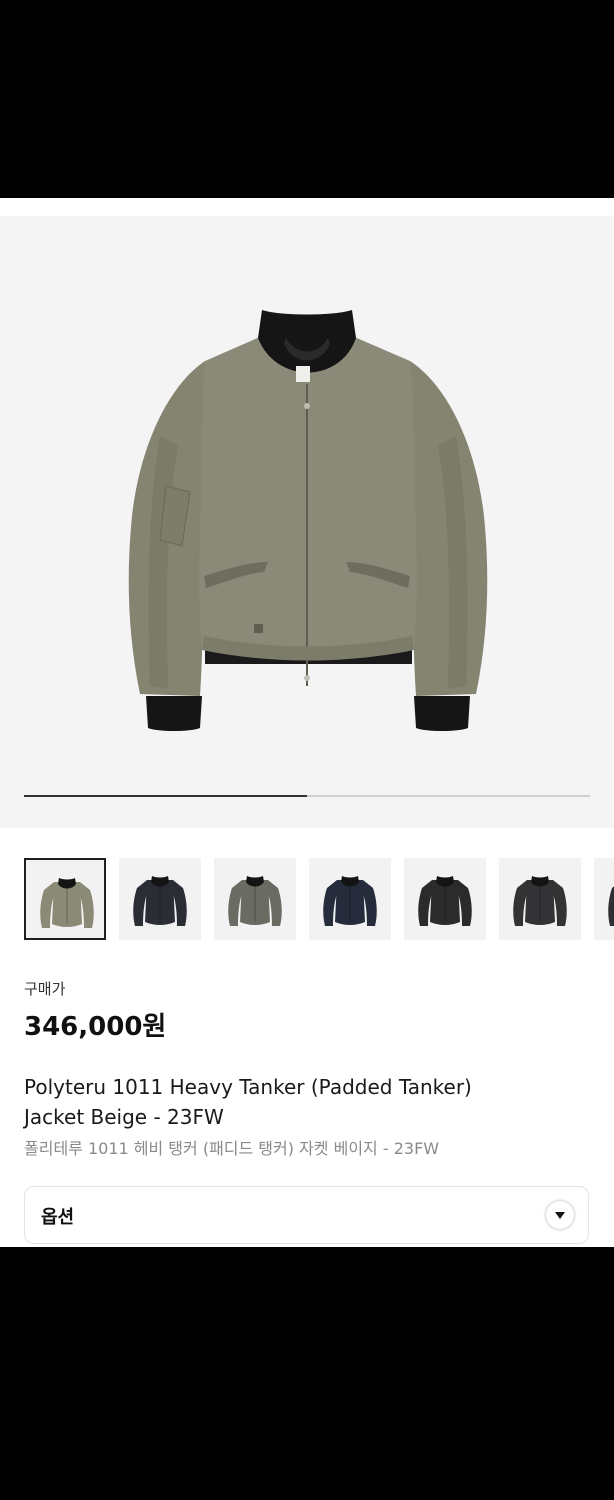 The width and height of the screenshot is (614, 1500). What do you see at coordinates (95, 1027) in the screenshot?
I see `price-value: 346,000원` at bounding box center [95, 1027].